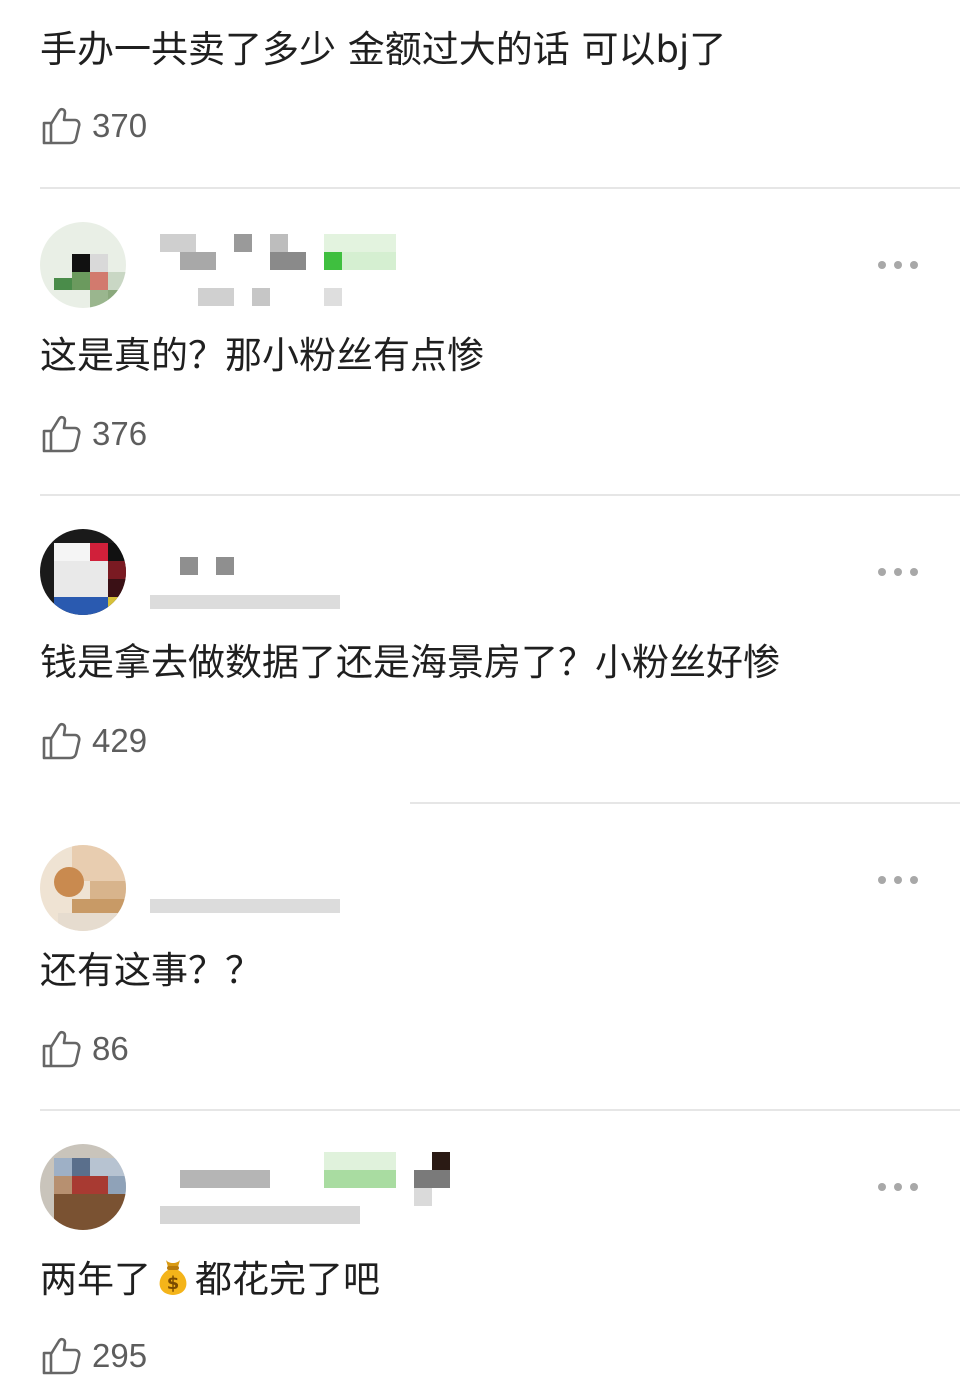 The height and width of the screenshot is (1394, 960). Describe the element at coordinates (262, 355) in the screenshot. I see `comment-text: 这是真的？那小粉丝有点惨` at that location.